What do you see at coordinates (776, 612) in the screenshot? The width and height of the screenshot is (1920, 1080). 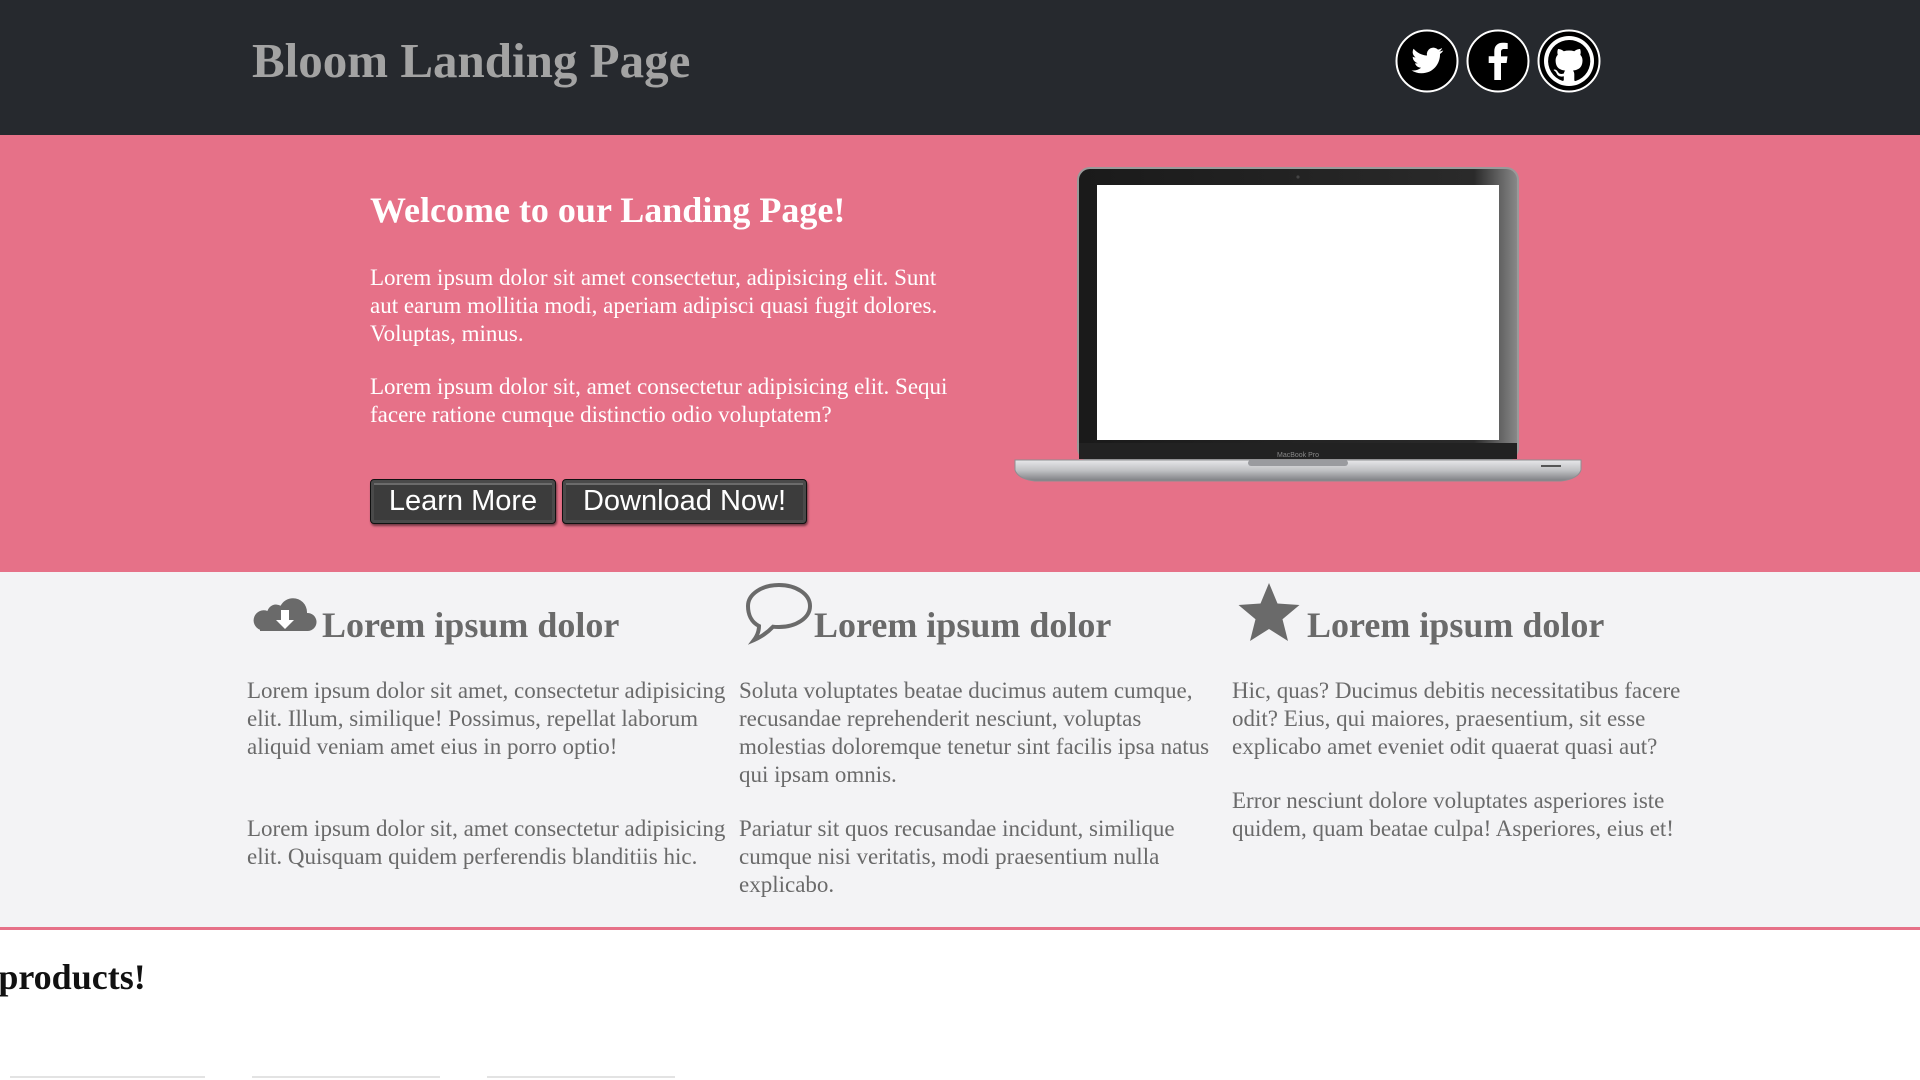 I see `speech-bubble-icon` at bounding box center [776, 612].